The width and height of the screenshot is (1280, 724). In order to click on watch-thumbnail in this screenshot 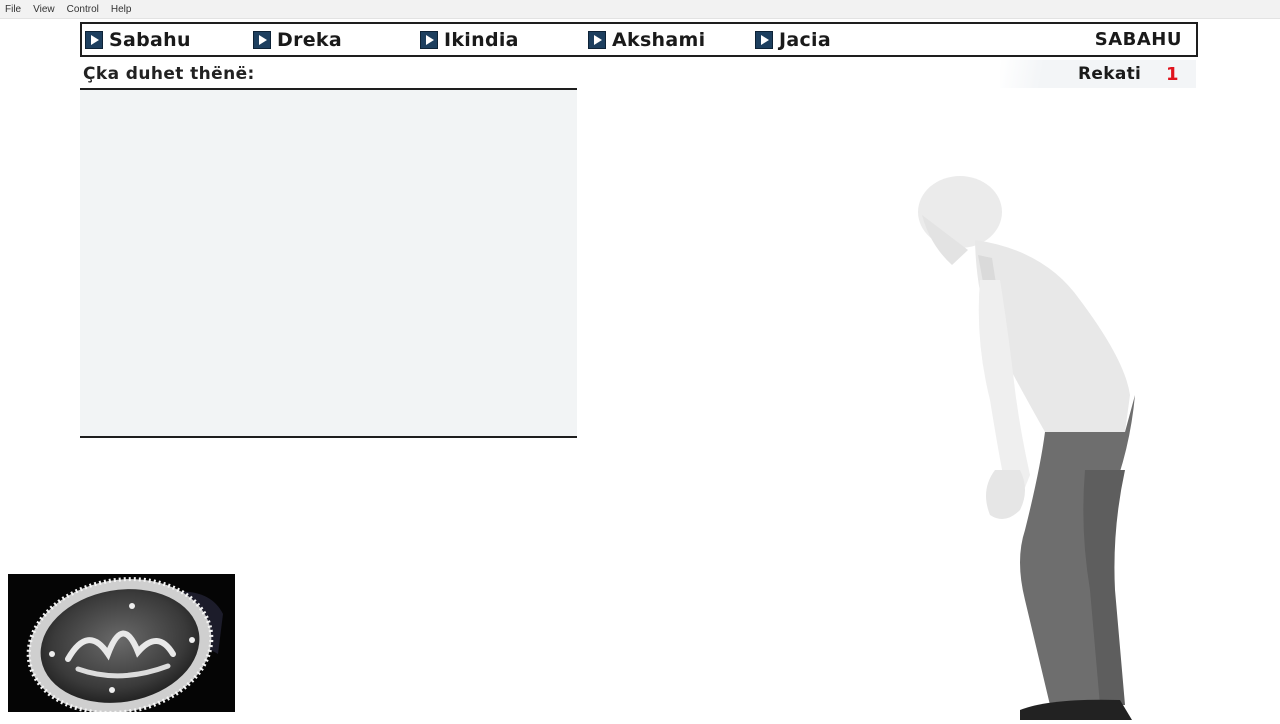, I will do `click(121, 643)`.